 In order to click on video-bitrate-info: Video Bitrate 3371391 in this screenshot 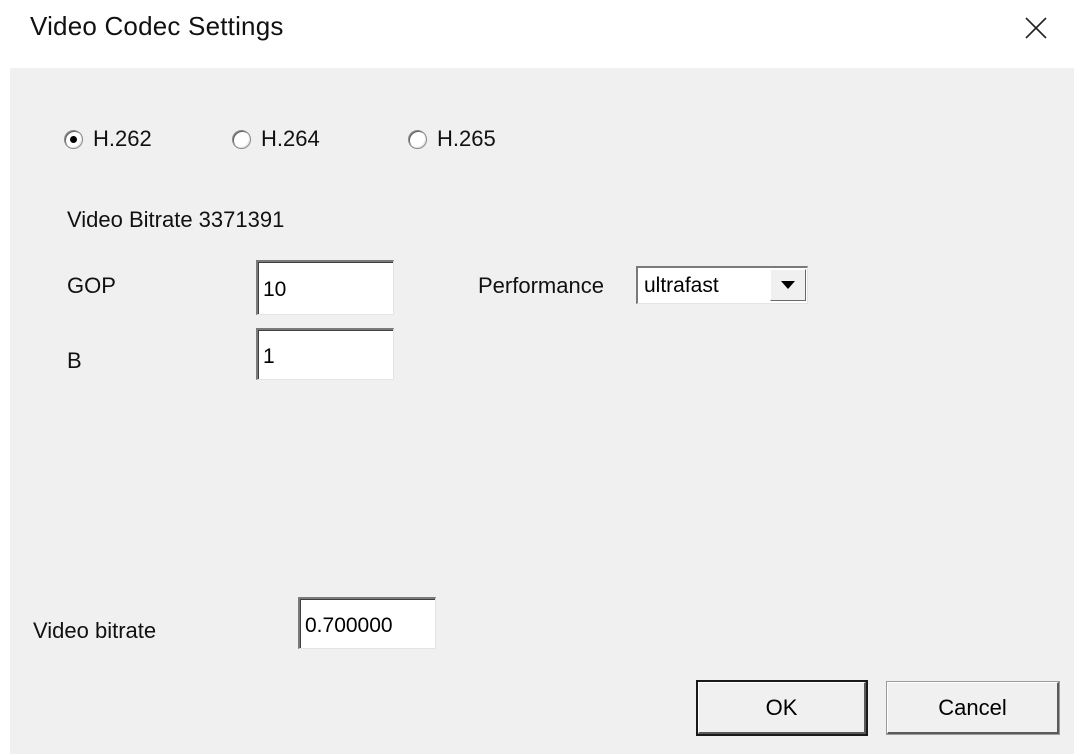, I will do `click(176, 219)`.